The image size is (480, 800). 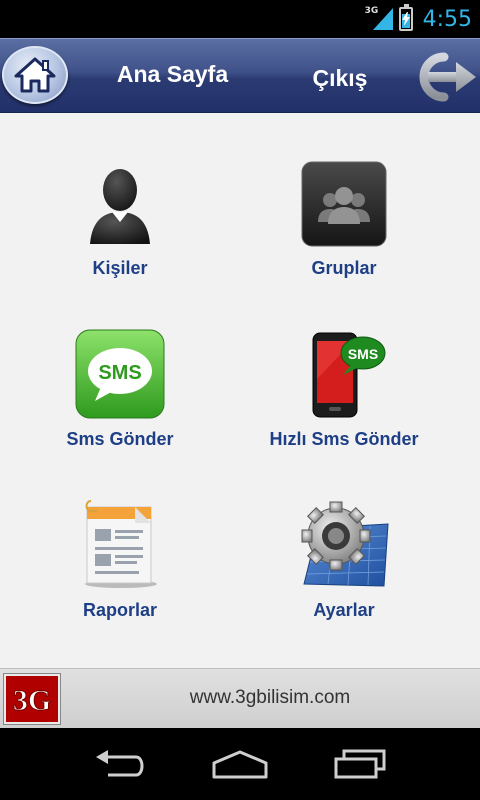 I want to click on menu-item-label: Sms Gönder, so click(x=120, y=439).